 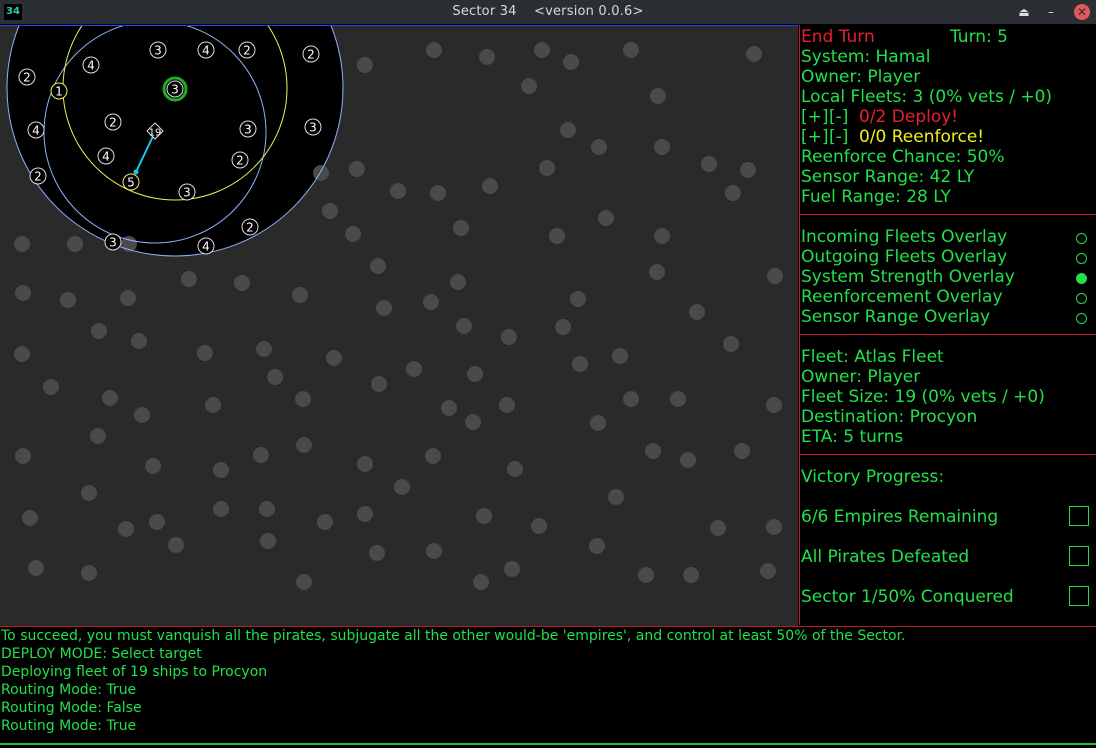 I want to click on reenforce-status: 0/0 Reenforce!, so click(x=922, y=137).